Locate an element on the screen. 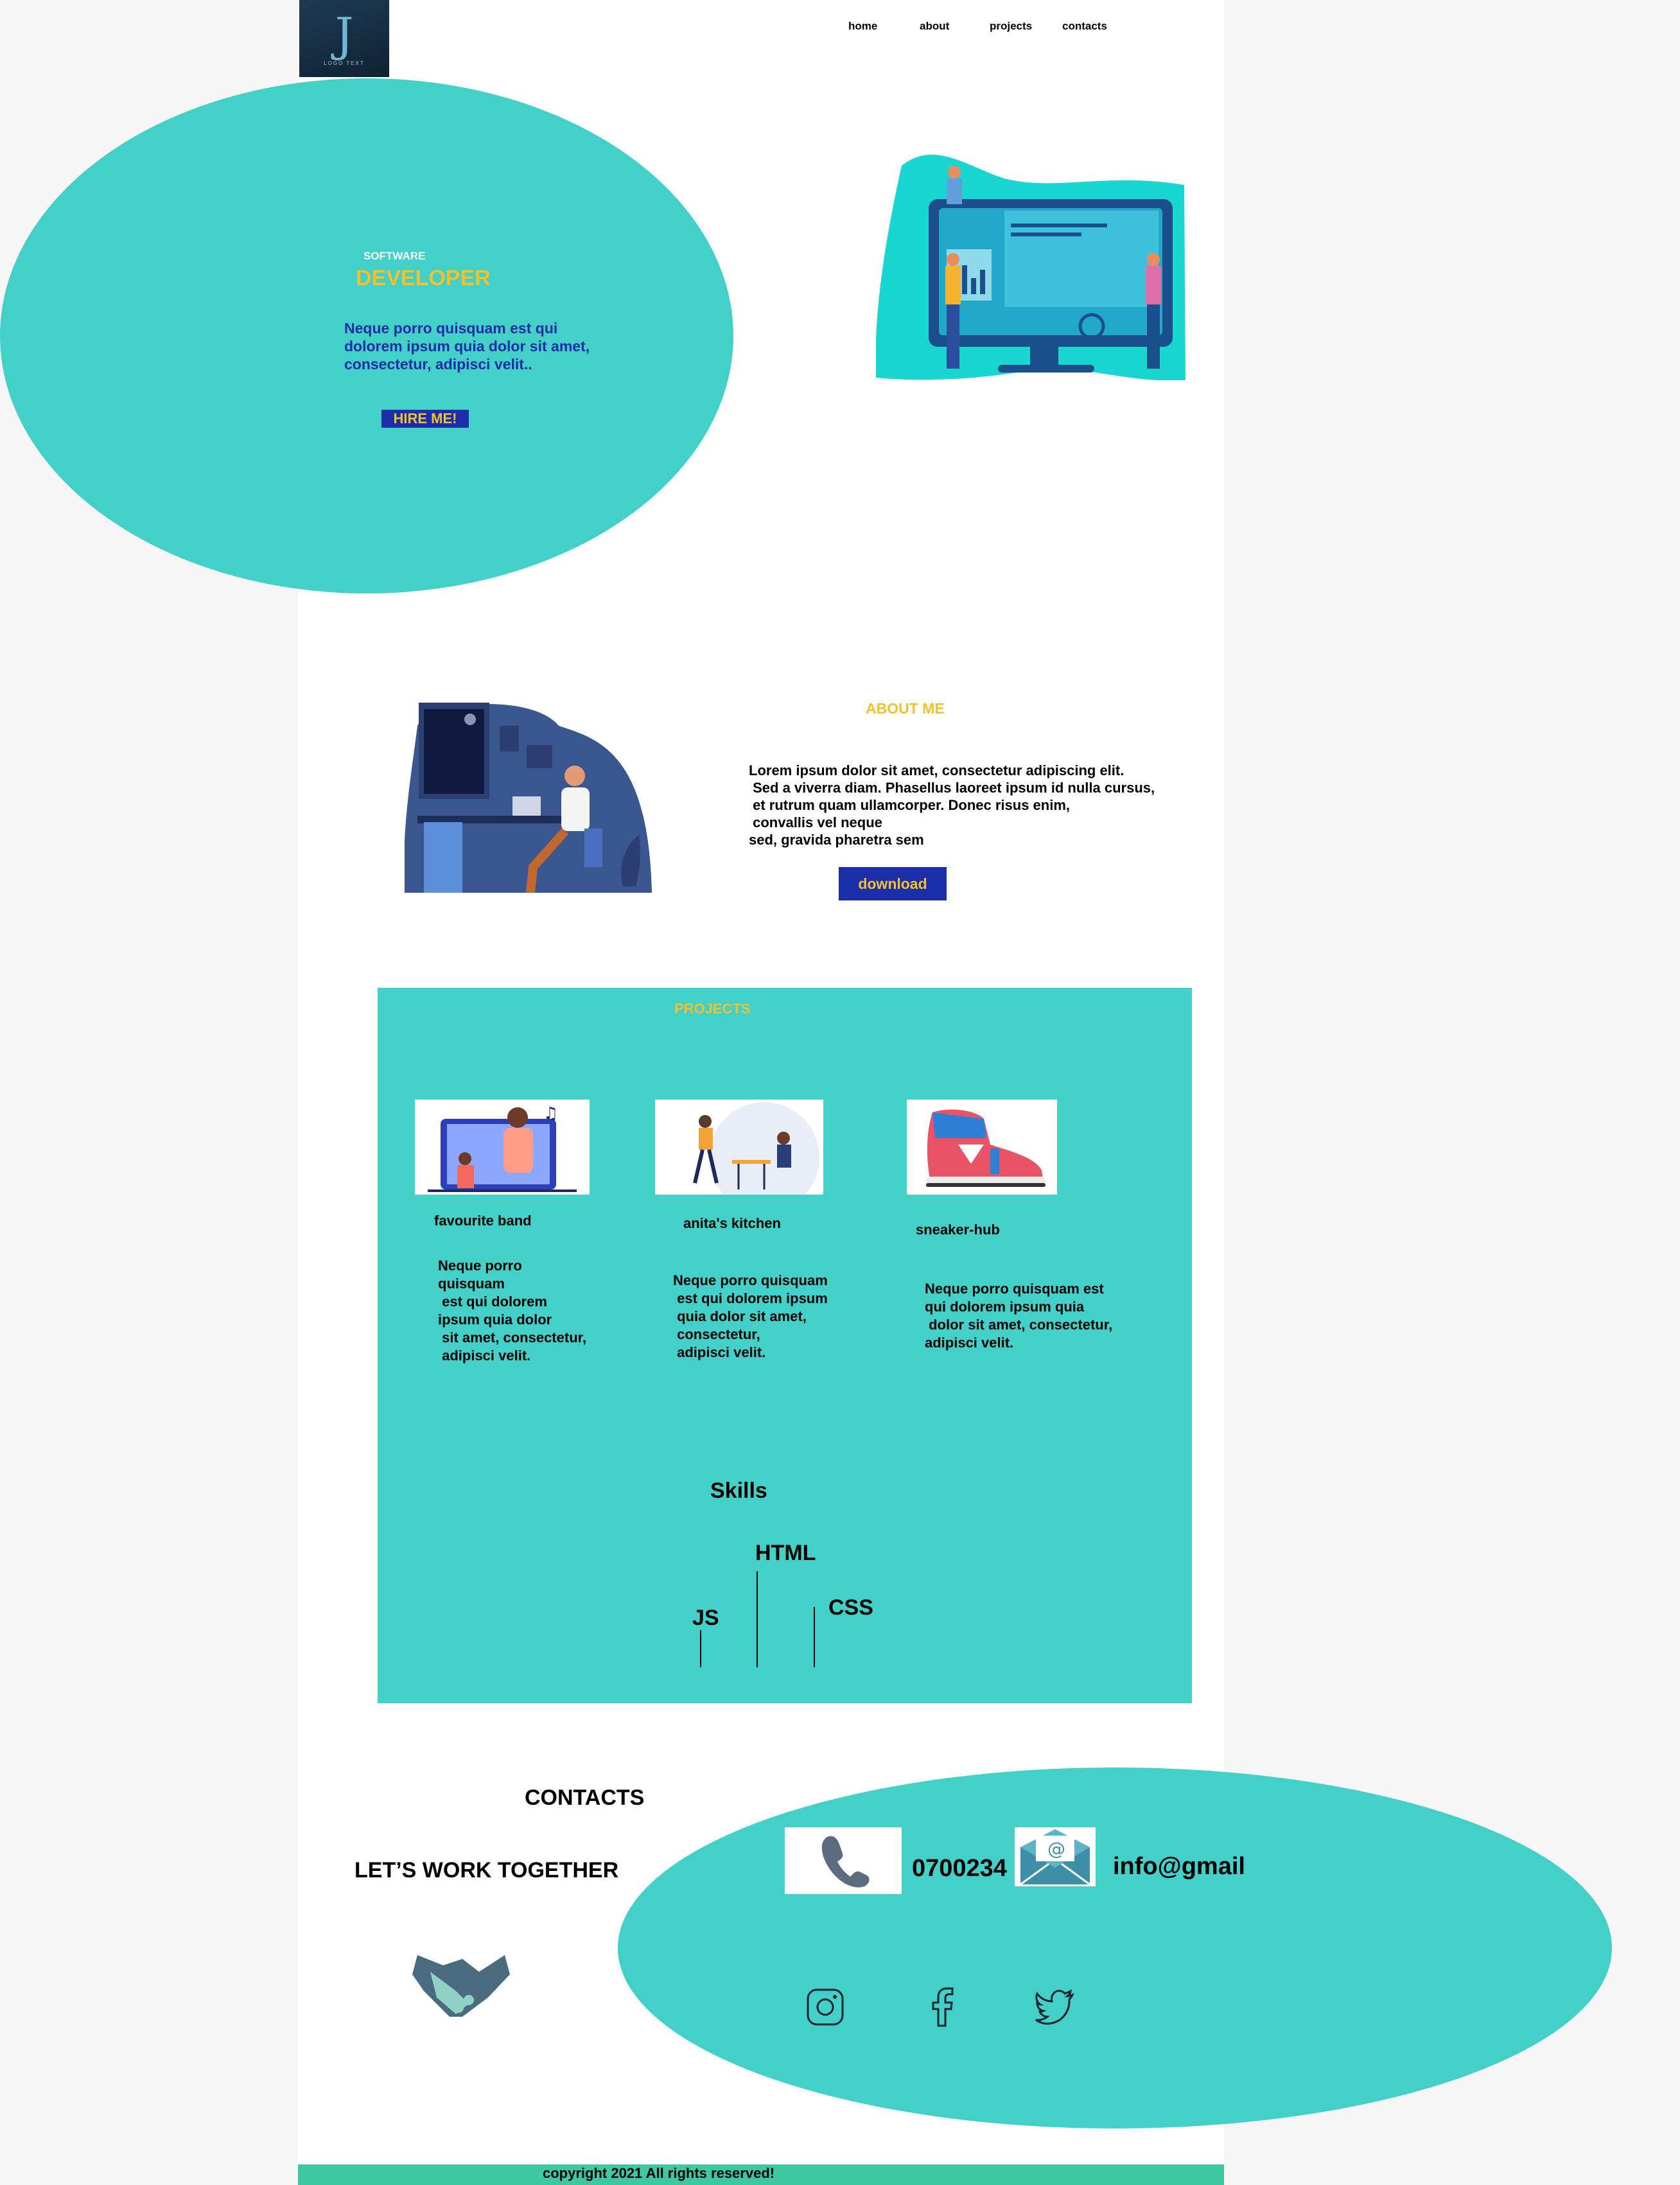 This screenshot has height=2185, width=1680. hero-title: DEVELOPER is located at coordinates (424, 278).